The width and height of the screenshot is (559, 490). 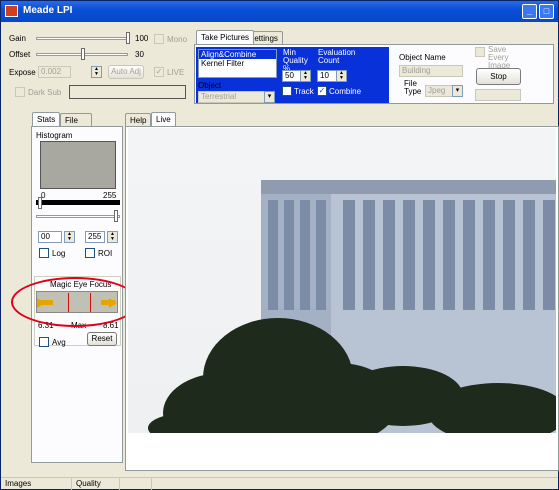 I want to click on object-select: Terrestrial, so click(x=236, y=97).